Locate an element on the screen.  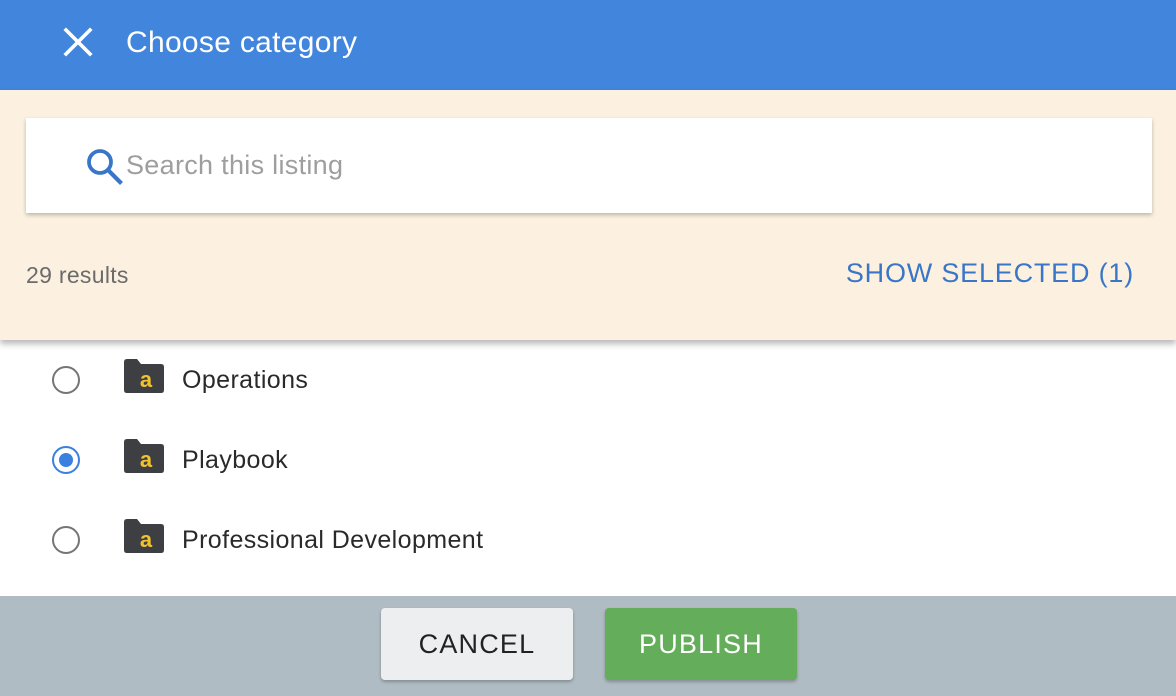
close-icon is located at coordinates (78, 42).